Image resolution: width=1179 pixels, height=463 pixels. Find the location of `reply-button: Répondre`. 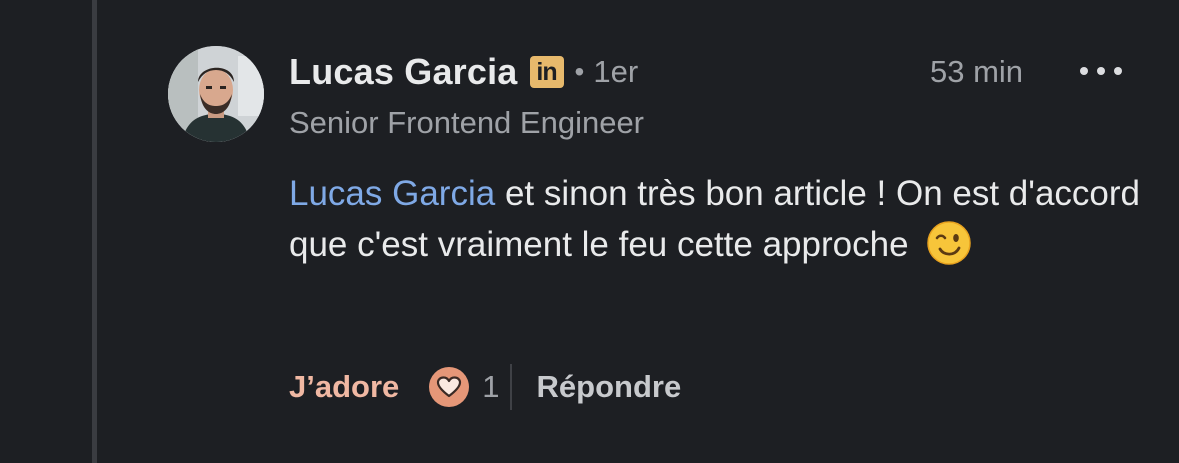

reply-button: Répondre is located at coordinates (609, 387).